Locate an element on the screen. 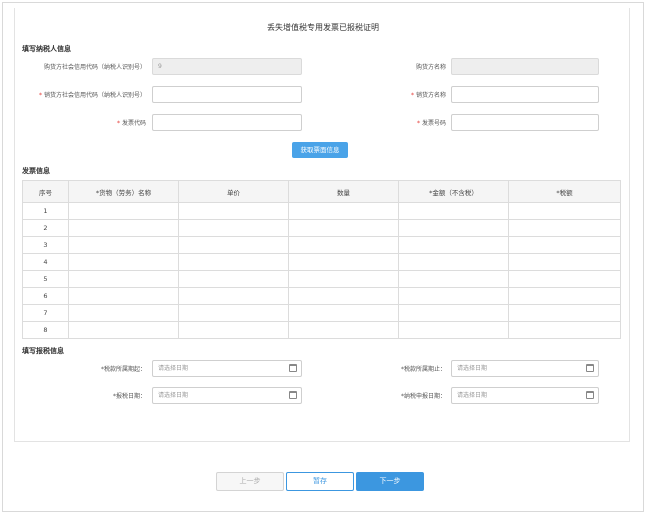 Image resolution: width=646 pixels, height=514 pixels. prev-step-button: 上一步 is located at coordinates (250, 481).